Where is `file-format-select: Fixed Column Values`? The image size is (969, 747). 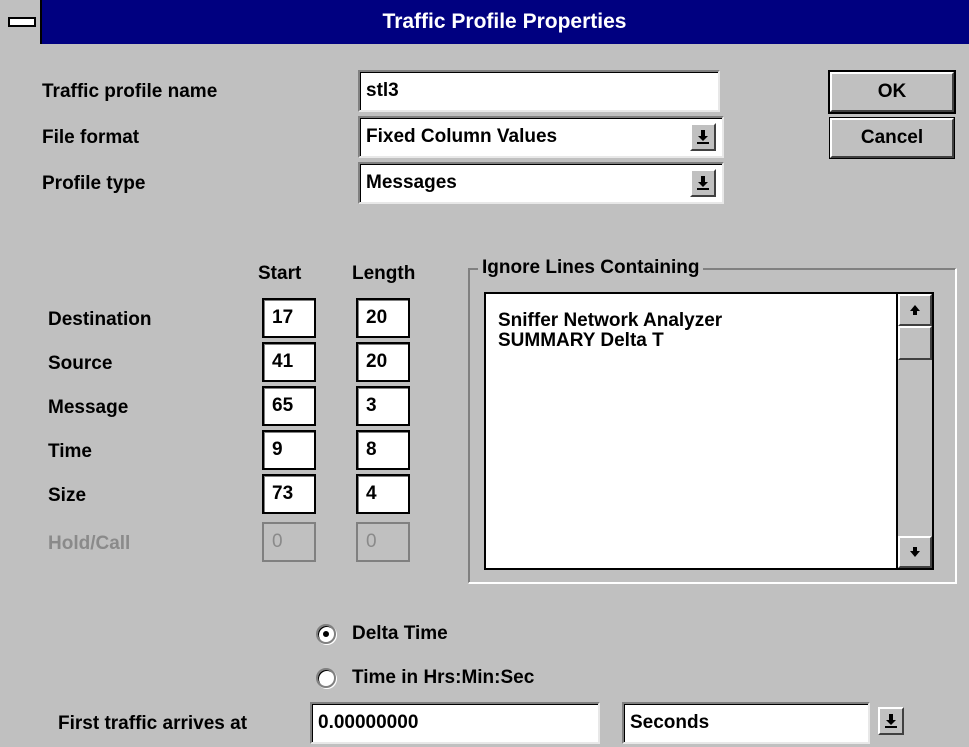
file-format-select: Fixed Column Values is located at coordinates (541, 137).